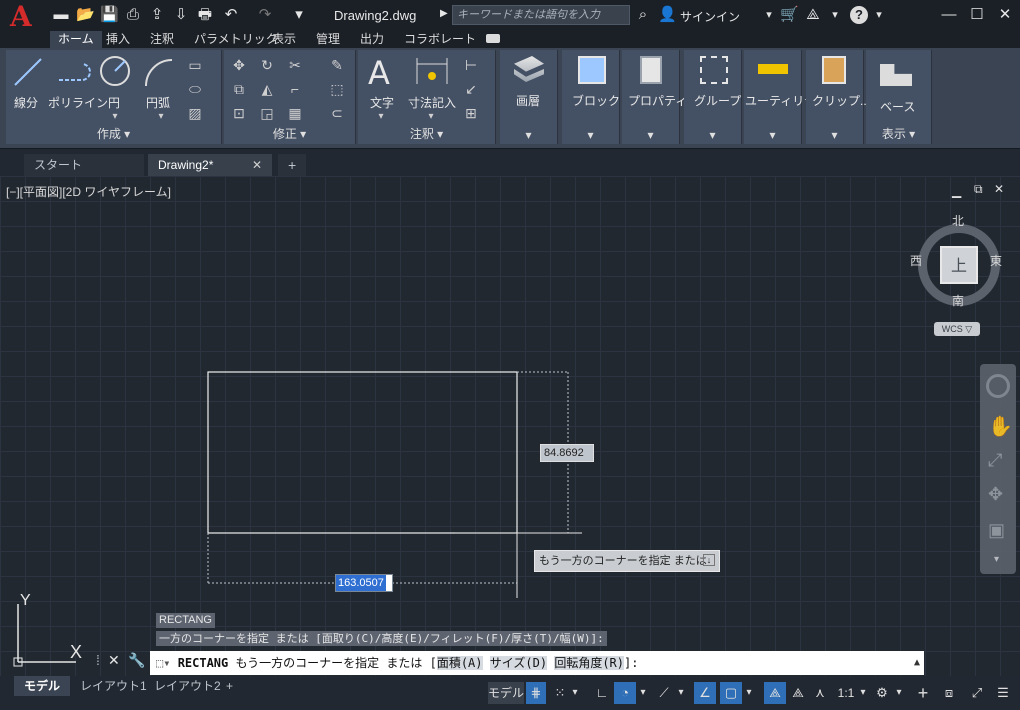  Describe the element at coordinates (299, 15) in the screenshot. I see `qat-dropdown-icon: ▾` at that location.